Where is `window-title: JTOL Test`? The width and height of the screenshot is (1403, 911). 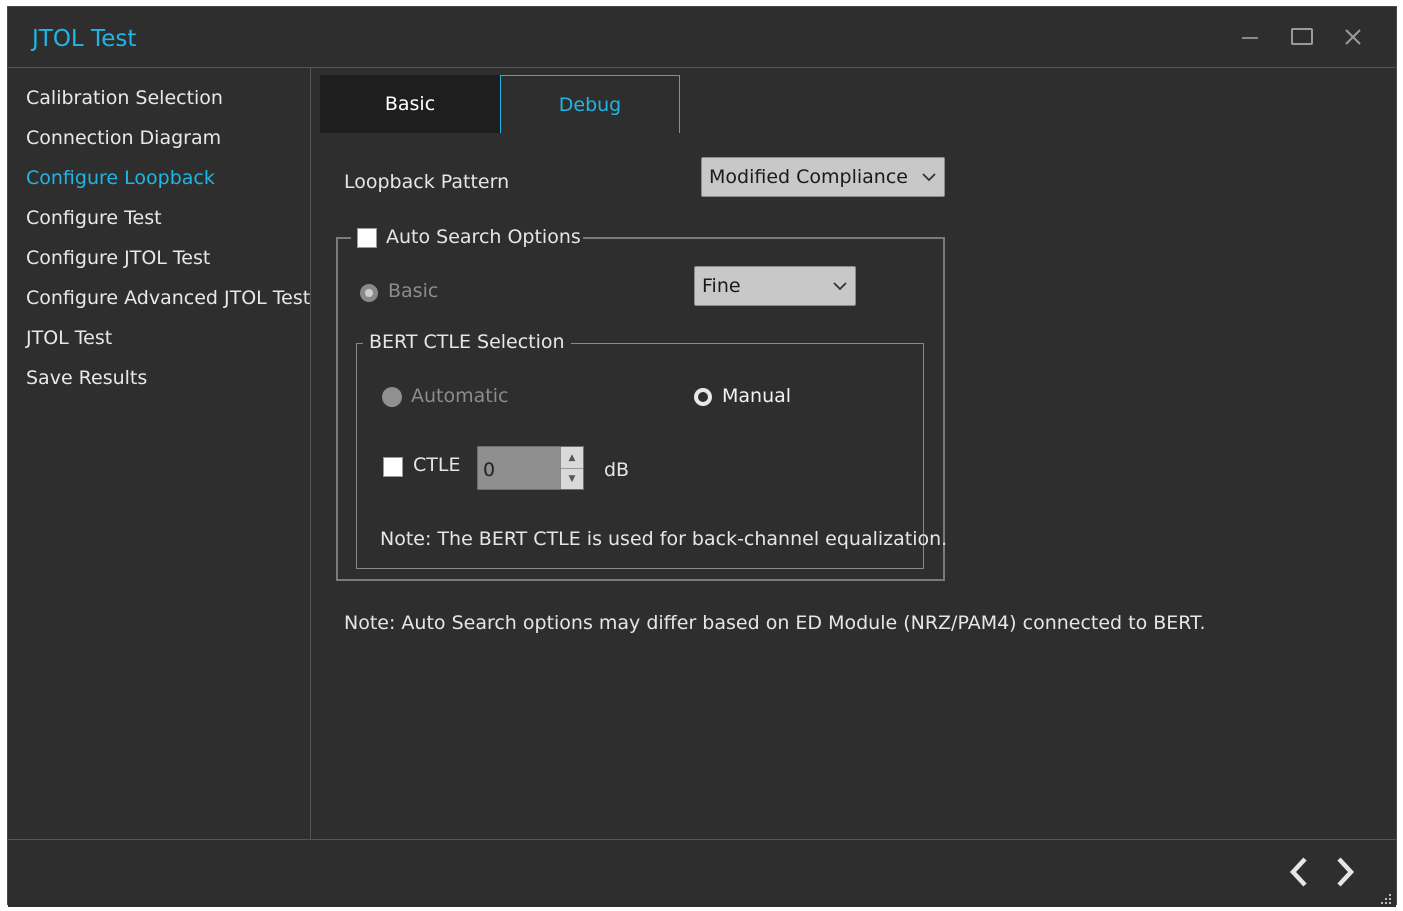
window-title: JTOL Test is located at coordinates (84, 39).